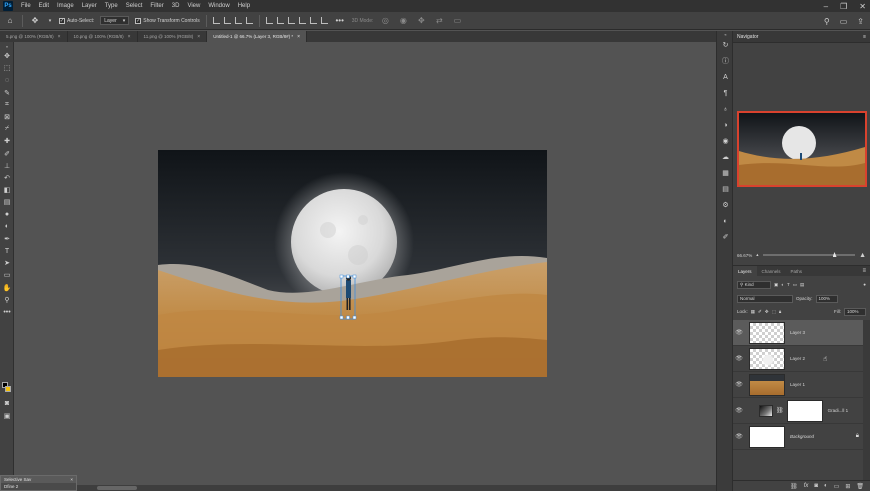  Describe the element at coordinates (193, 6) in the screenshot. I see `menu-view: View` at that location.